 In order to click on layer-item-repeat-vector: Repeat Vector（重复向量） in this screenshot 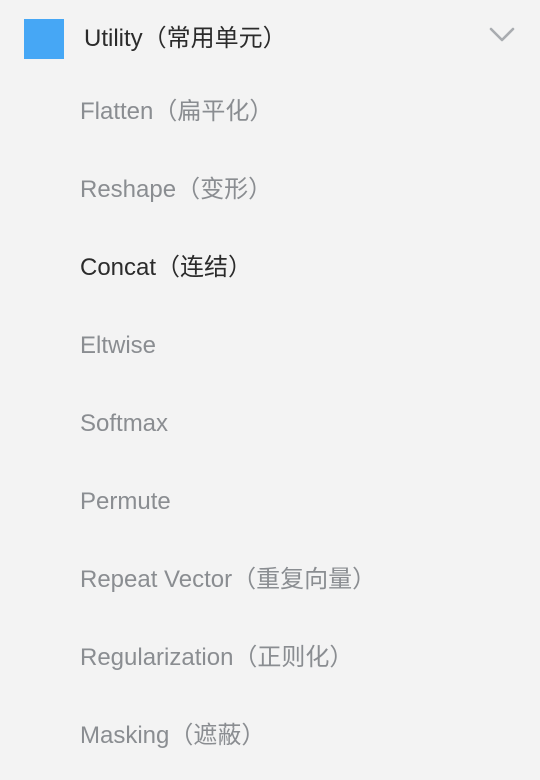, I will do `click(270, 585)`.